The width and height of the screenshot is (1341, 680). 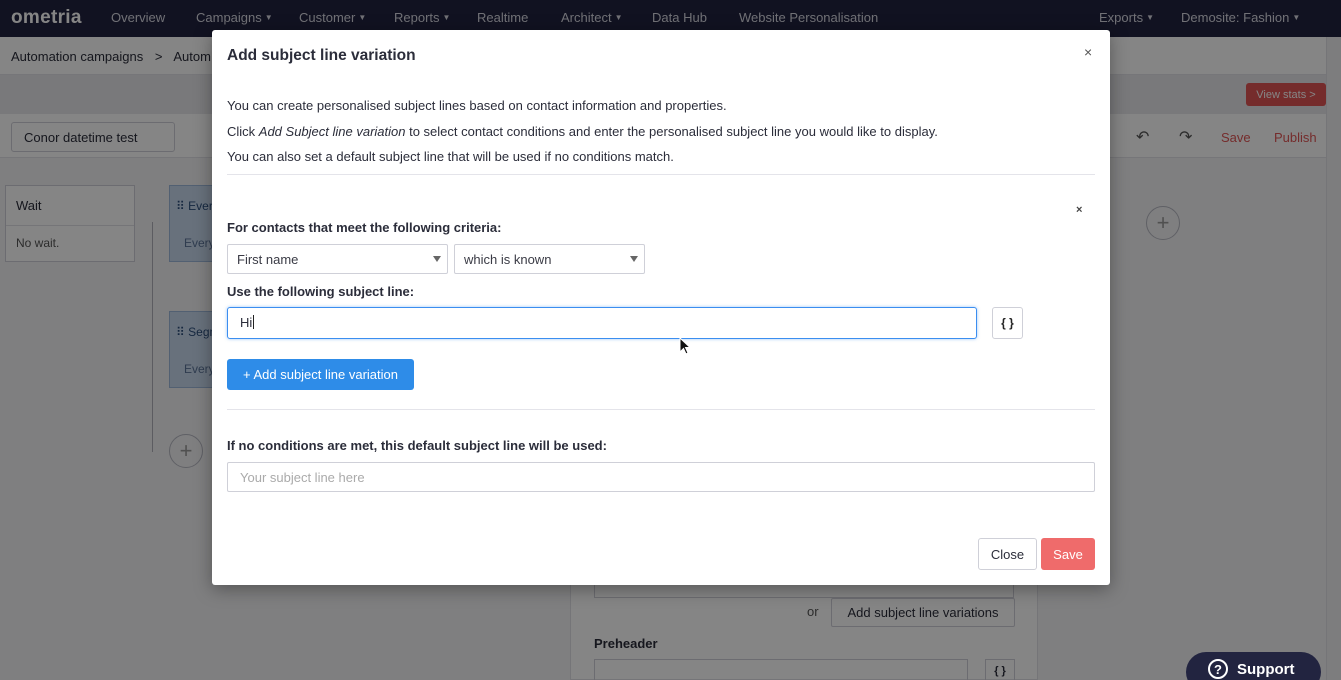 What do you see at coordinates (1068, 554) in the screenshot?
I see `save-button: Save` at bounding box center [1068, 554].